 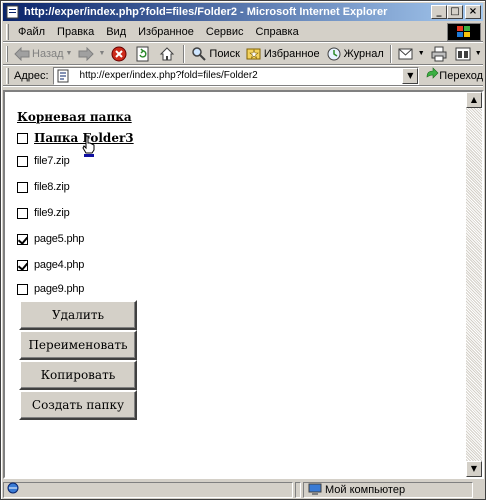 I want to click on menu-favorites: Избранное, so click(x=166, y=32).